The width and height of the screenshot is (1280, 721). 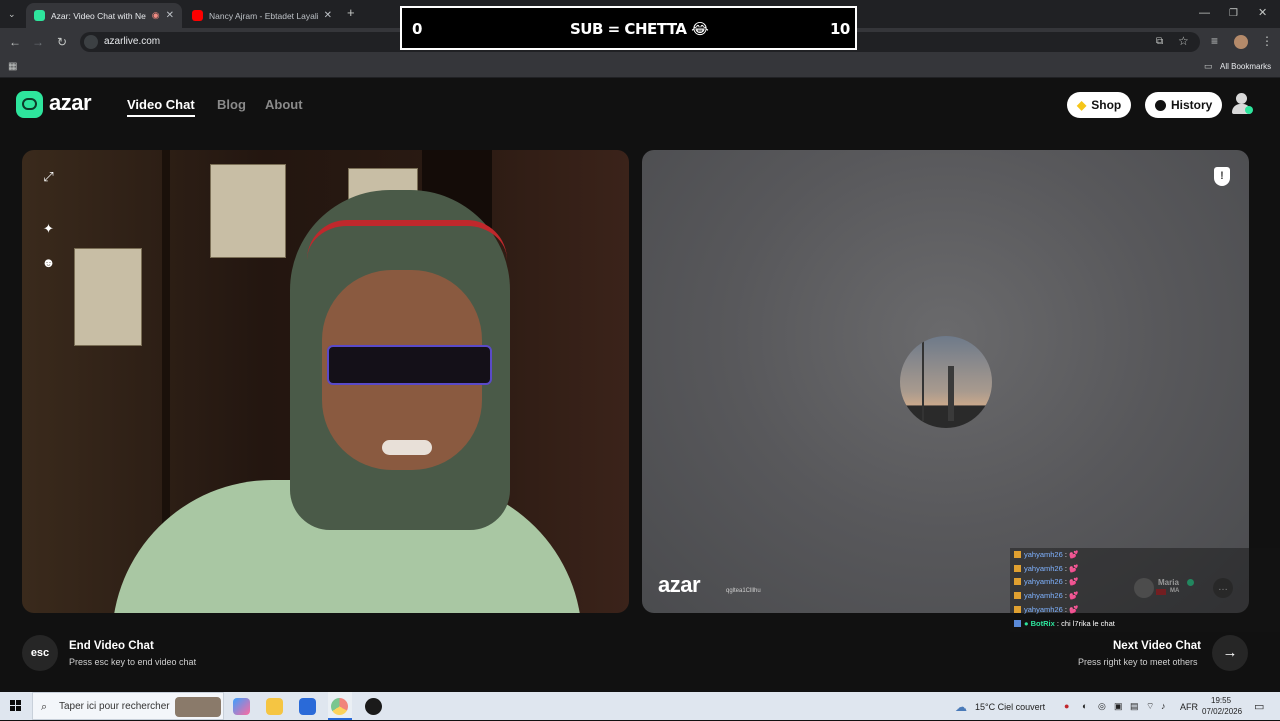 I want to click on nav-active-underline, so click(x=161, y=116).